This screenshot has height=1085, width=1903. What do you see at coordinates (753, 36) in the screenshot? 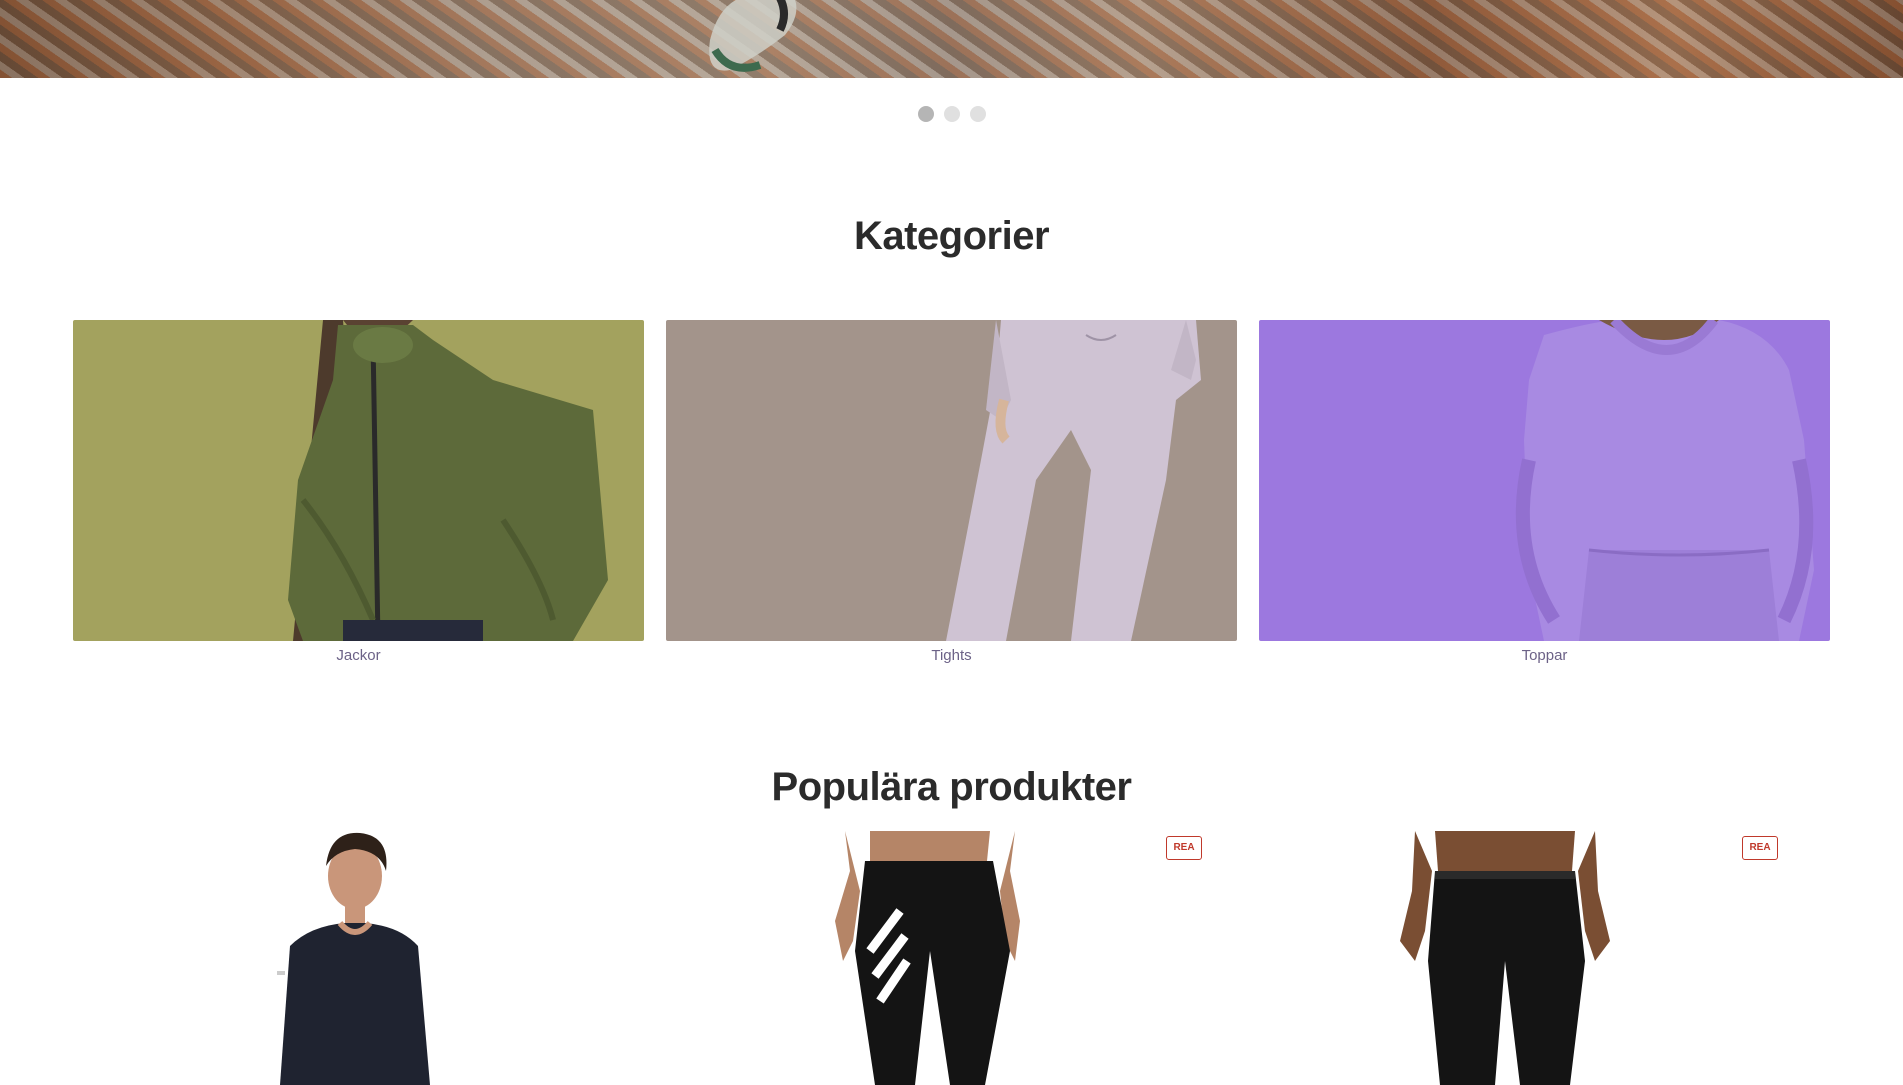
I see `runner-shoe-image` at bounding box center [753, 36].